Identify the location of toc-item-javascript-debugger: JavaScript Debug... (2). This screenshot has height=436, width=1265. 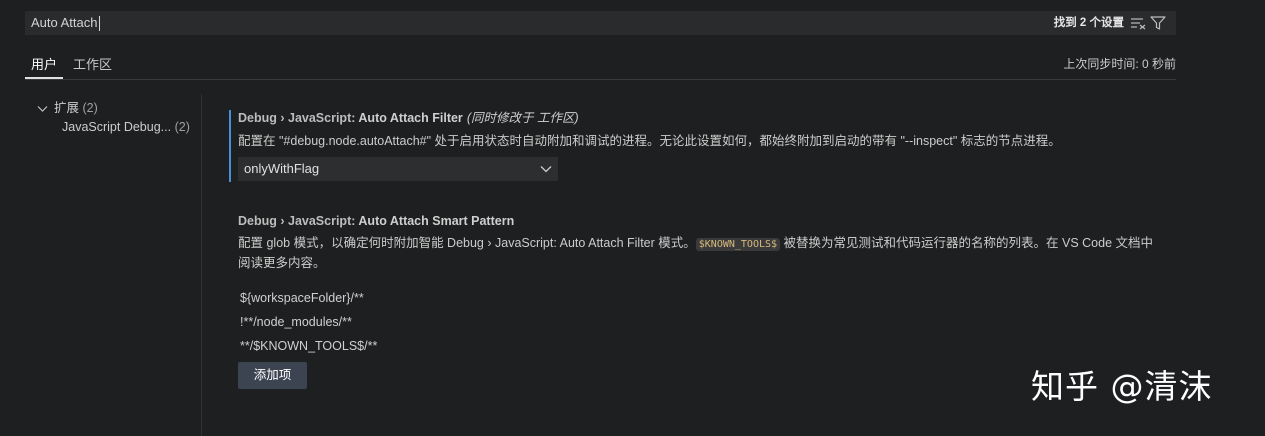
(126, 127).